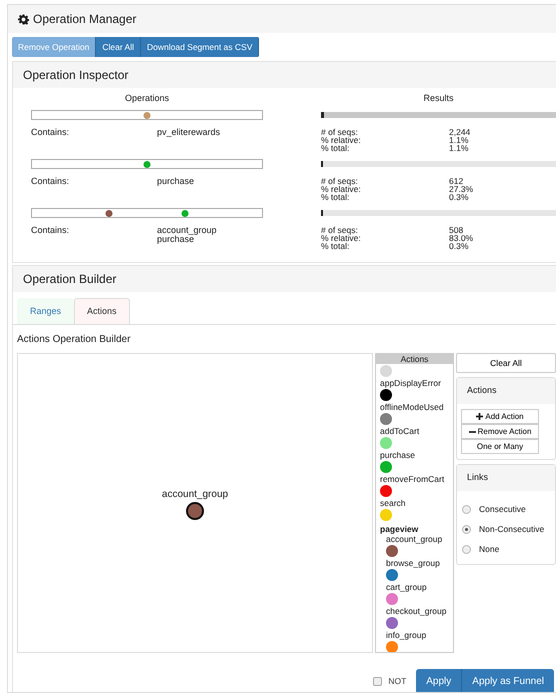 Image resolution: width=556 pixels, height=693 pixels. I want to click on action-button: Add Action, so click(500, 416).